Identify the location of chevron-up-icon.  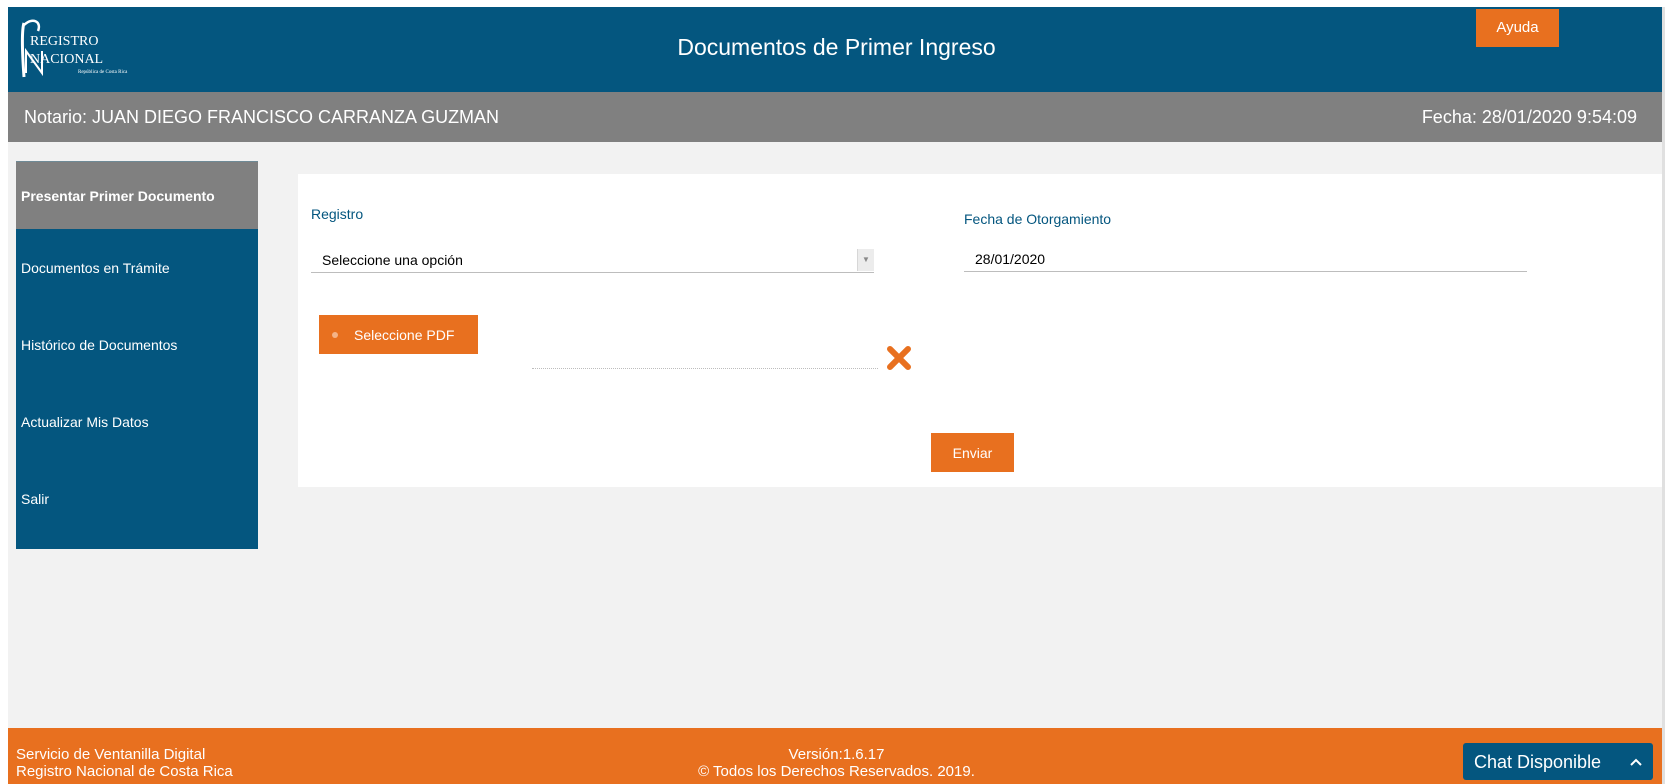
(1636, 762).